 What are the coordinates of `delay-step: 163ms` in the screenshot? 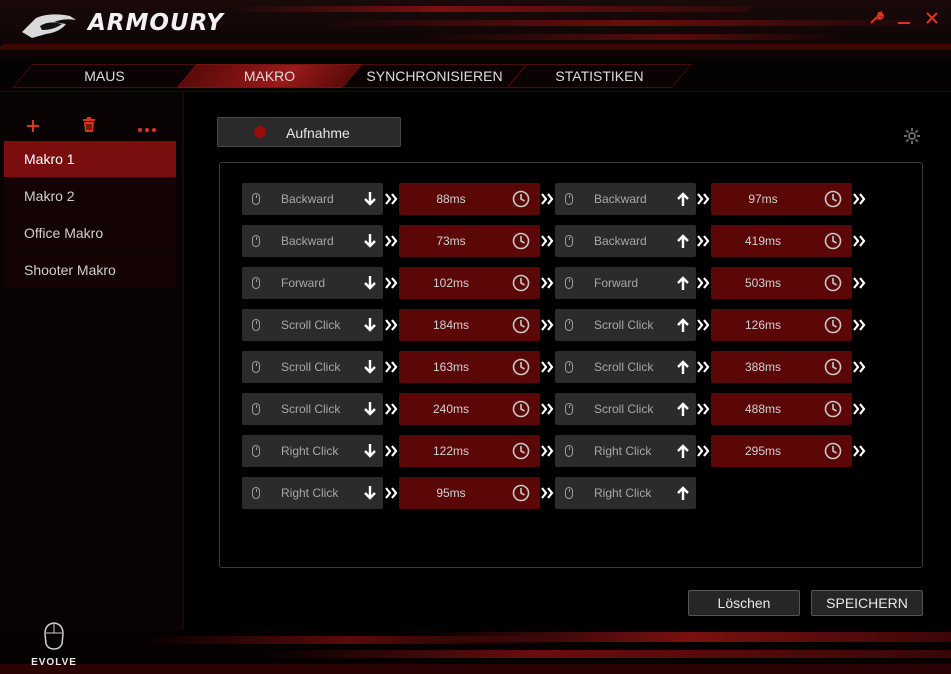 It's located at (469, 367).